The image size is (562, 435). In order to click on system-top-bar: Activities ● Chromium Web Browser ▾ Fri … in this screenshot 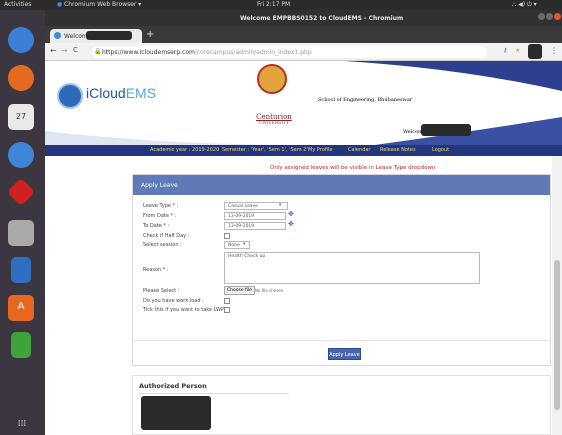, I will do `click(281, 5)`.